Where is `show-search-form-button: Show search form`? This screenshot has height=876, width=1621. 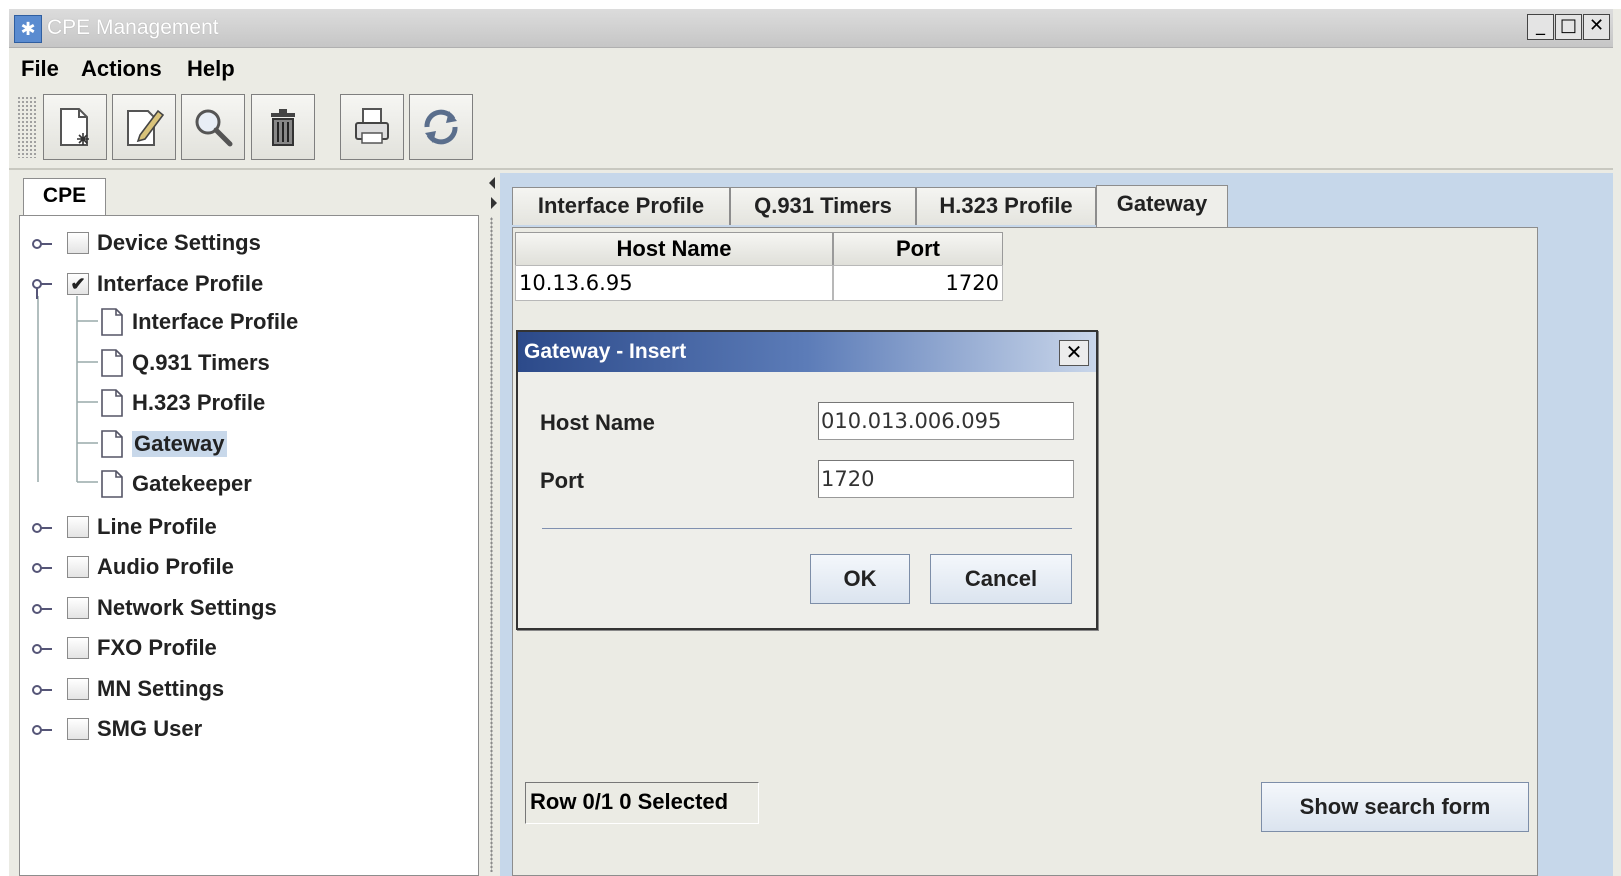 show-search-form-button: Show search form is located at coordinates (1395, 807).